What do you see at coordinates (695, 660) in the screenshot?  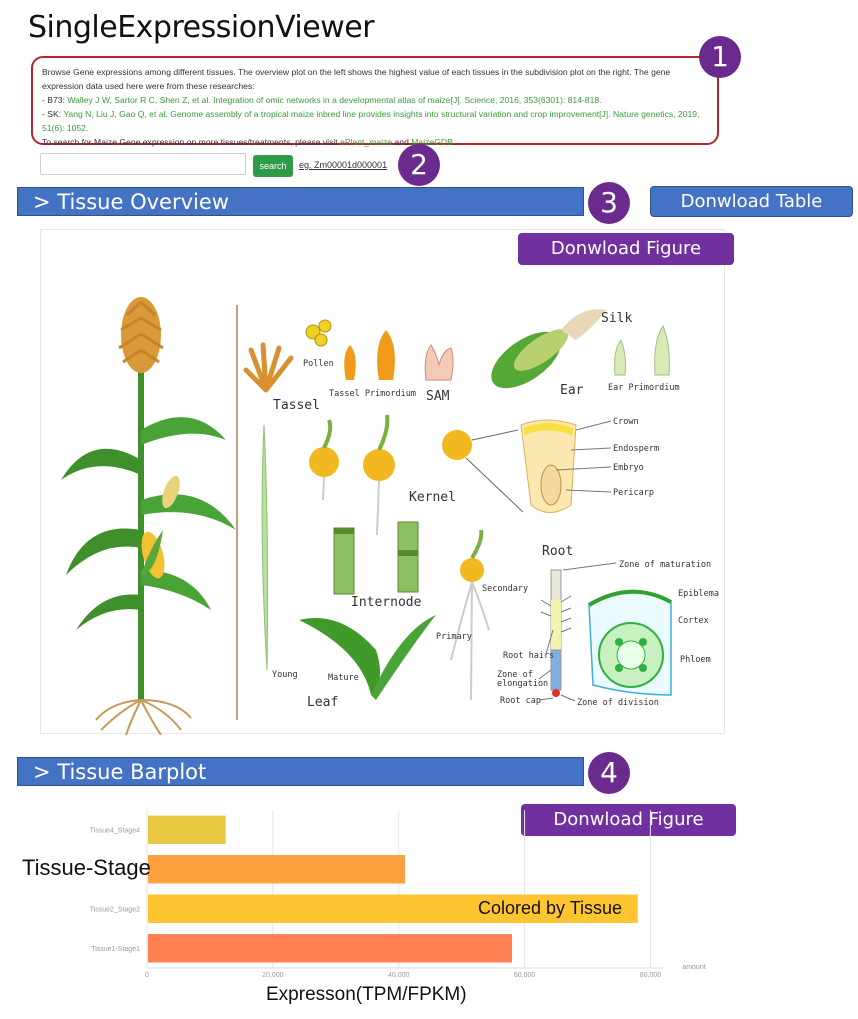 I see `label-phloem: Phloem` at bounding box center [695, 660].